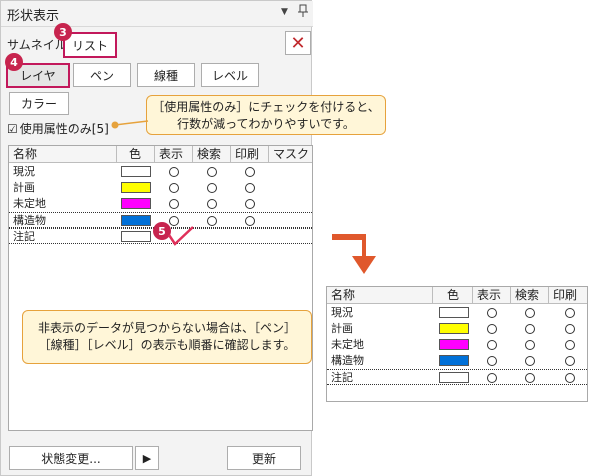 This screenshot has height=476, width=594. Describe the element at coordinates (64, 129) in the screenshot. I see `checkbox-label: 使用属性のみ[5]` at that location.